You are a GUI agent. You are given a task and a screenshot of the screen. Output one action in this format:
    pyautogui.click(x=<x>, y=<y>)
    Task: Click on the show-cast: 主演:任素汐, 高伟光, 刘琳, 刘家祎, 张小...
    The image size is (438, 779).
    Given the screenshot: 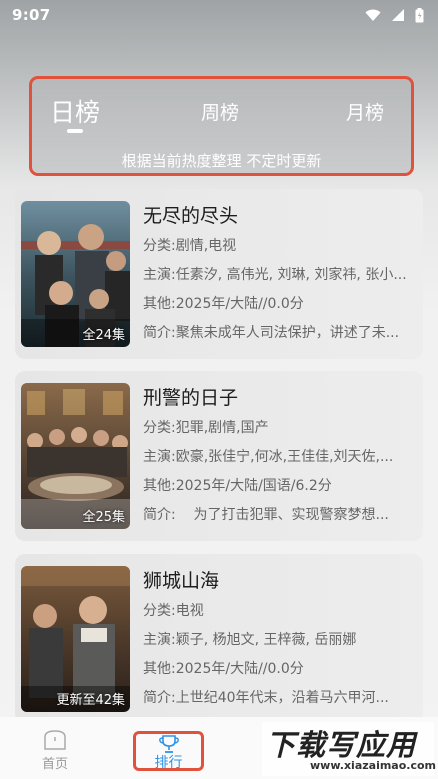 What is the action you would take?
    pyautogui.click(x=275, y=275)
    